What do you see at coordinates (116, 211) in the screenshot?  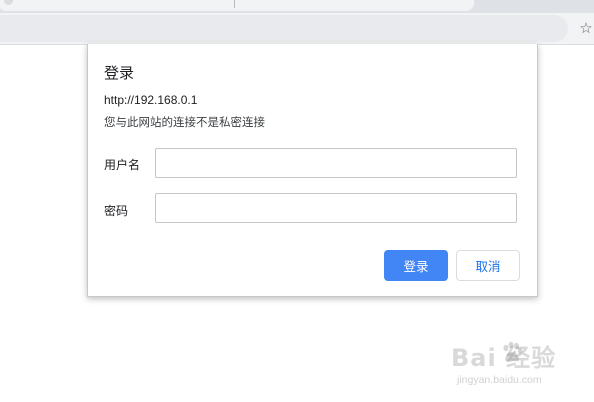 I see `password-label: 密码` at bounding box center [116, 211].